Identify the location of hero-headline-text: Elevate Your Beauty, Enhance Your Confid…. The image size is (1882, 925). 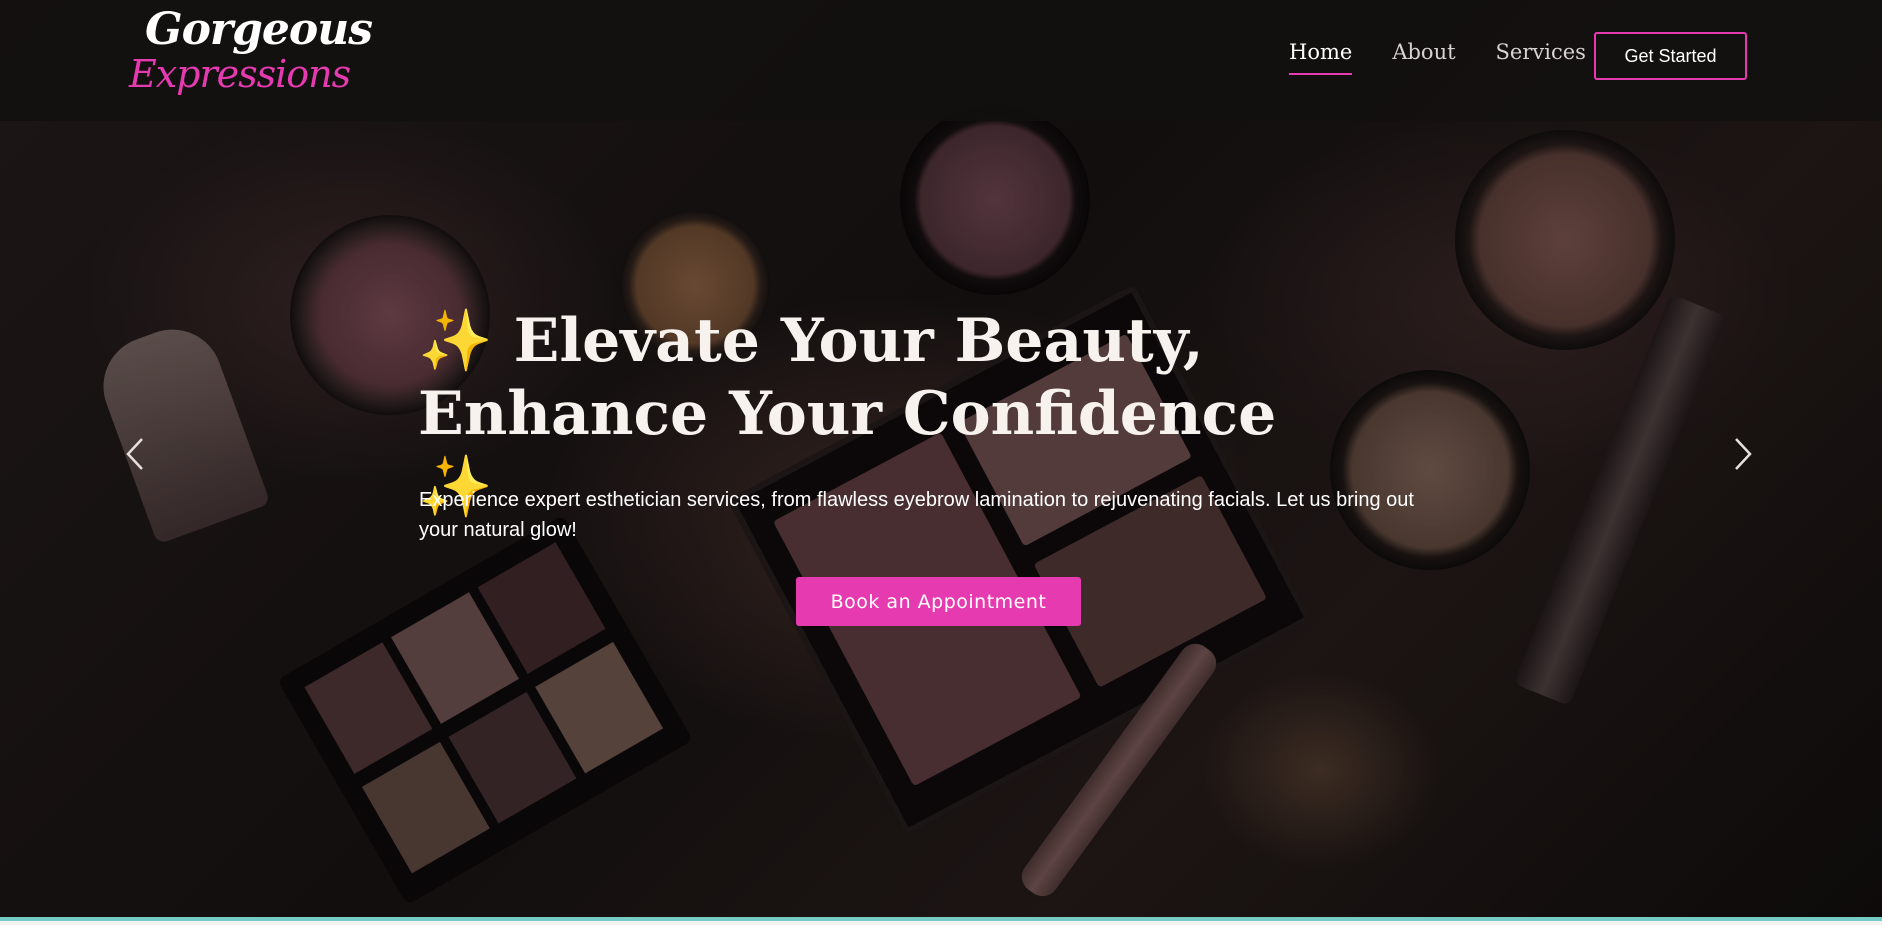
(847, 377).